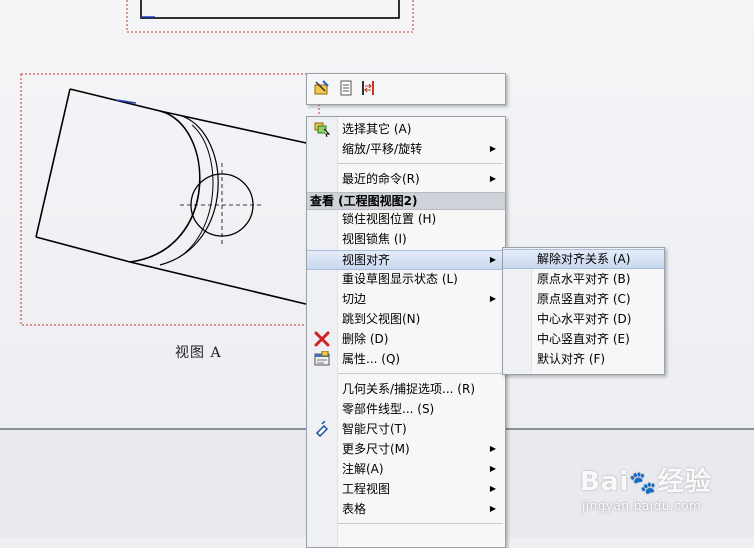  I want to click on menu-item-lock-view-focus: 视图锁焦 (I), so click(406, 239).